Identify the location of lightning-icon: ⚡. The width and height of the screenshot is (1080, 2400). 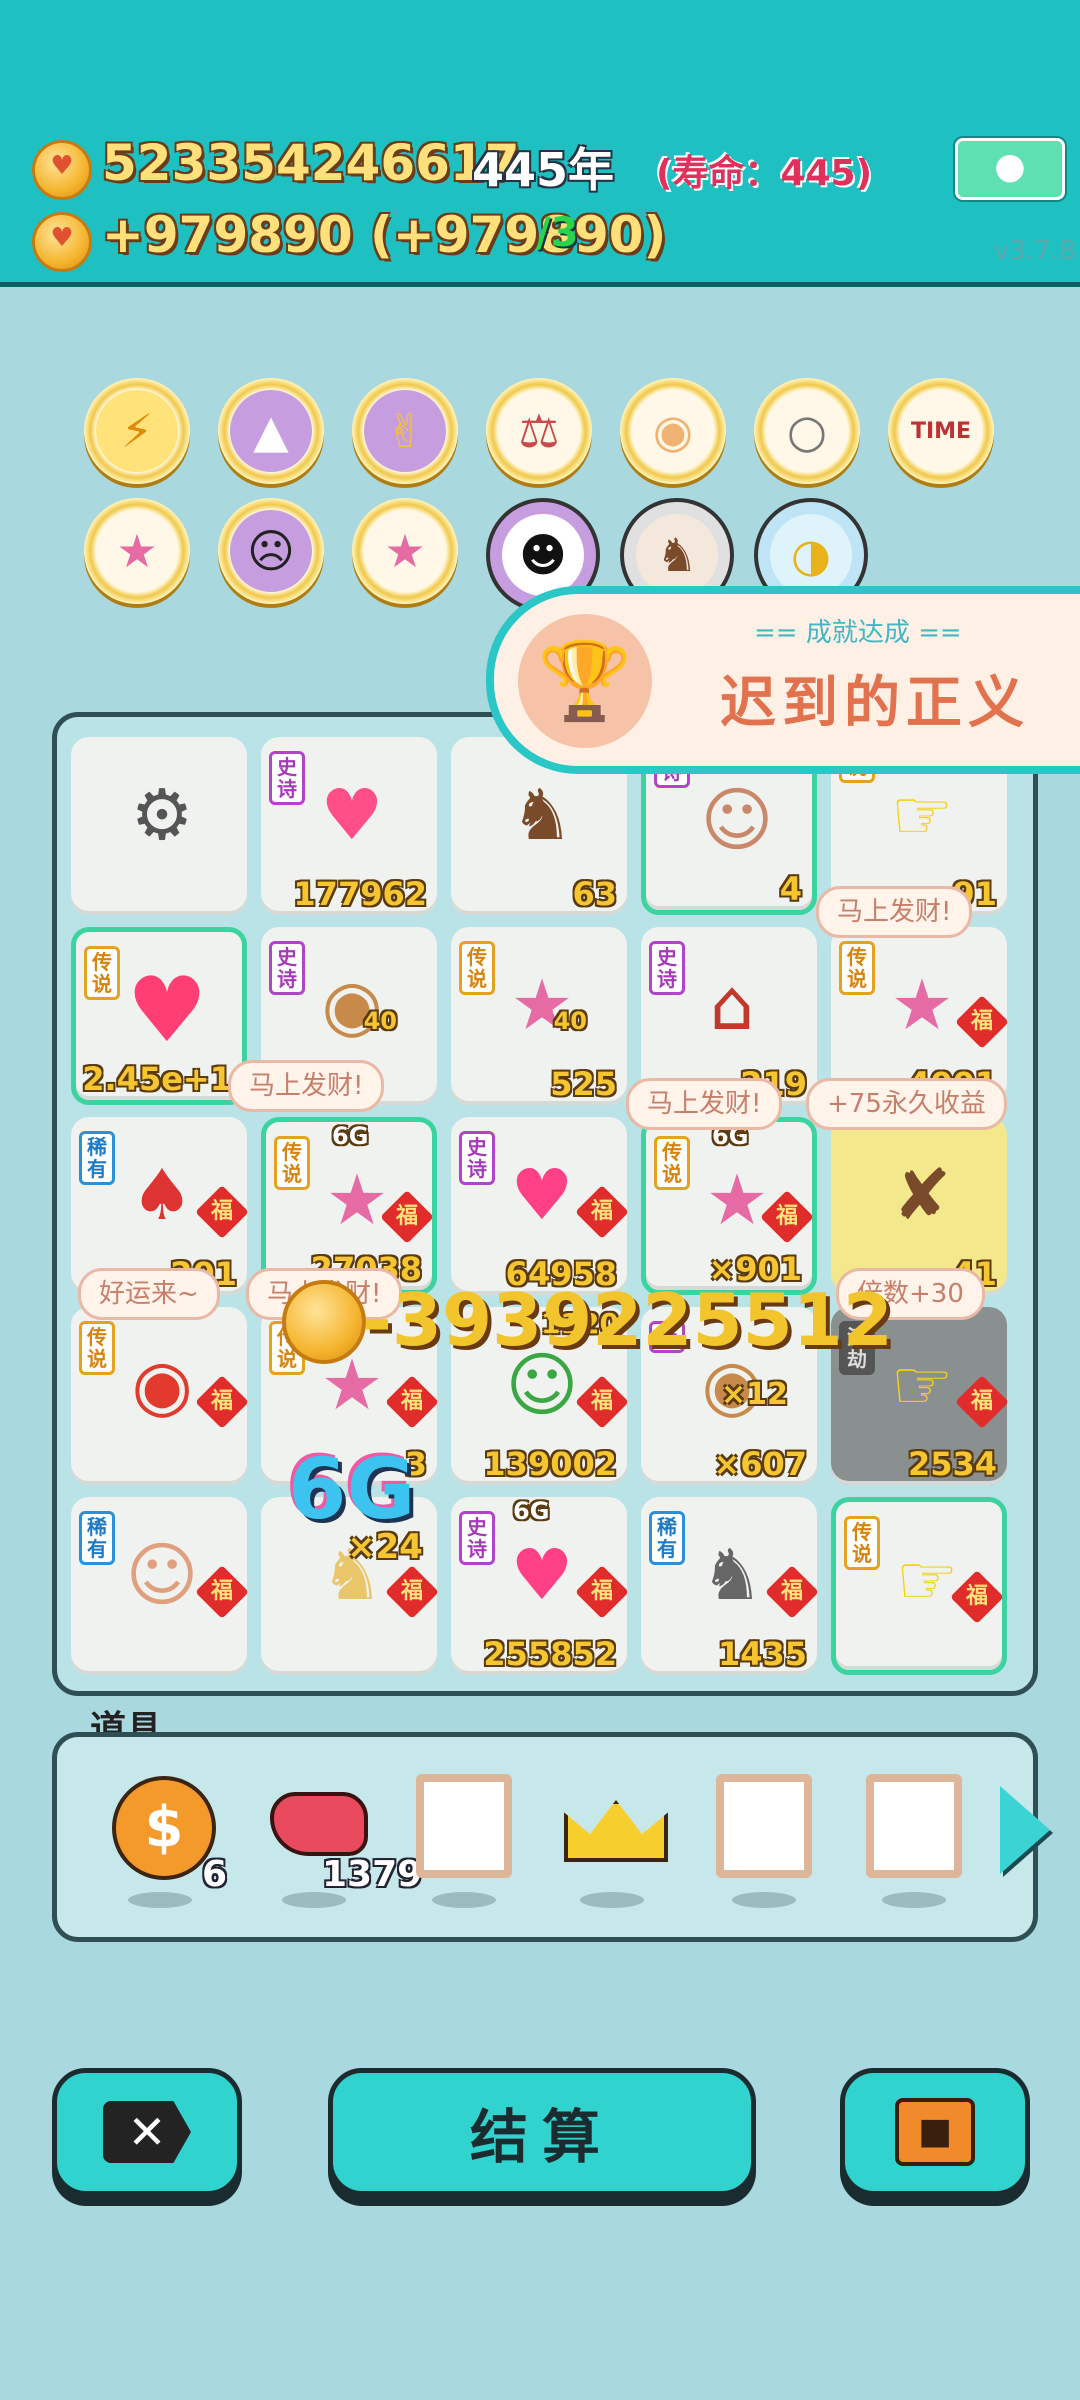
(137, 431).